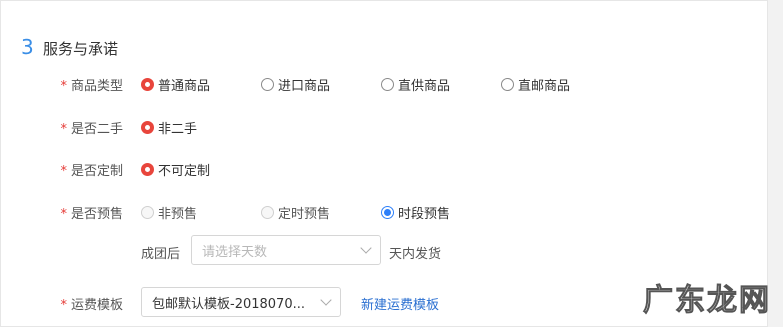 Image resolution: width=783 pixels, height=327 pixels. What do you see at coordinates (161, 254) in the screenshot?
I see `after-group-label: 成团后` at bounding box center [161, 254].